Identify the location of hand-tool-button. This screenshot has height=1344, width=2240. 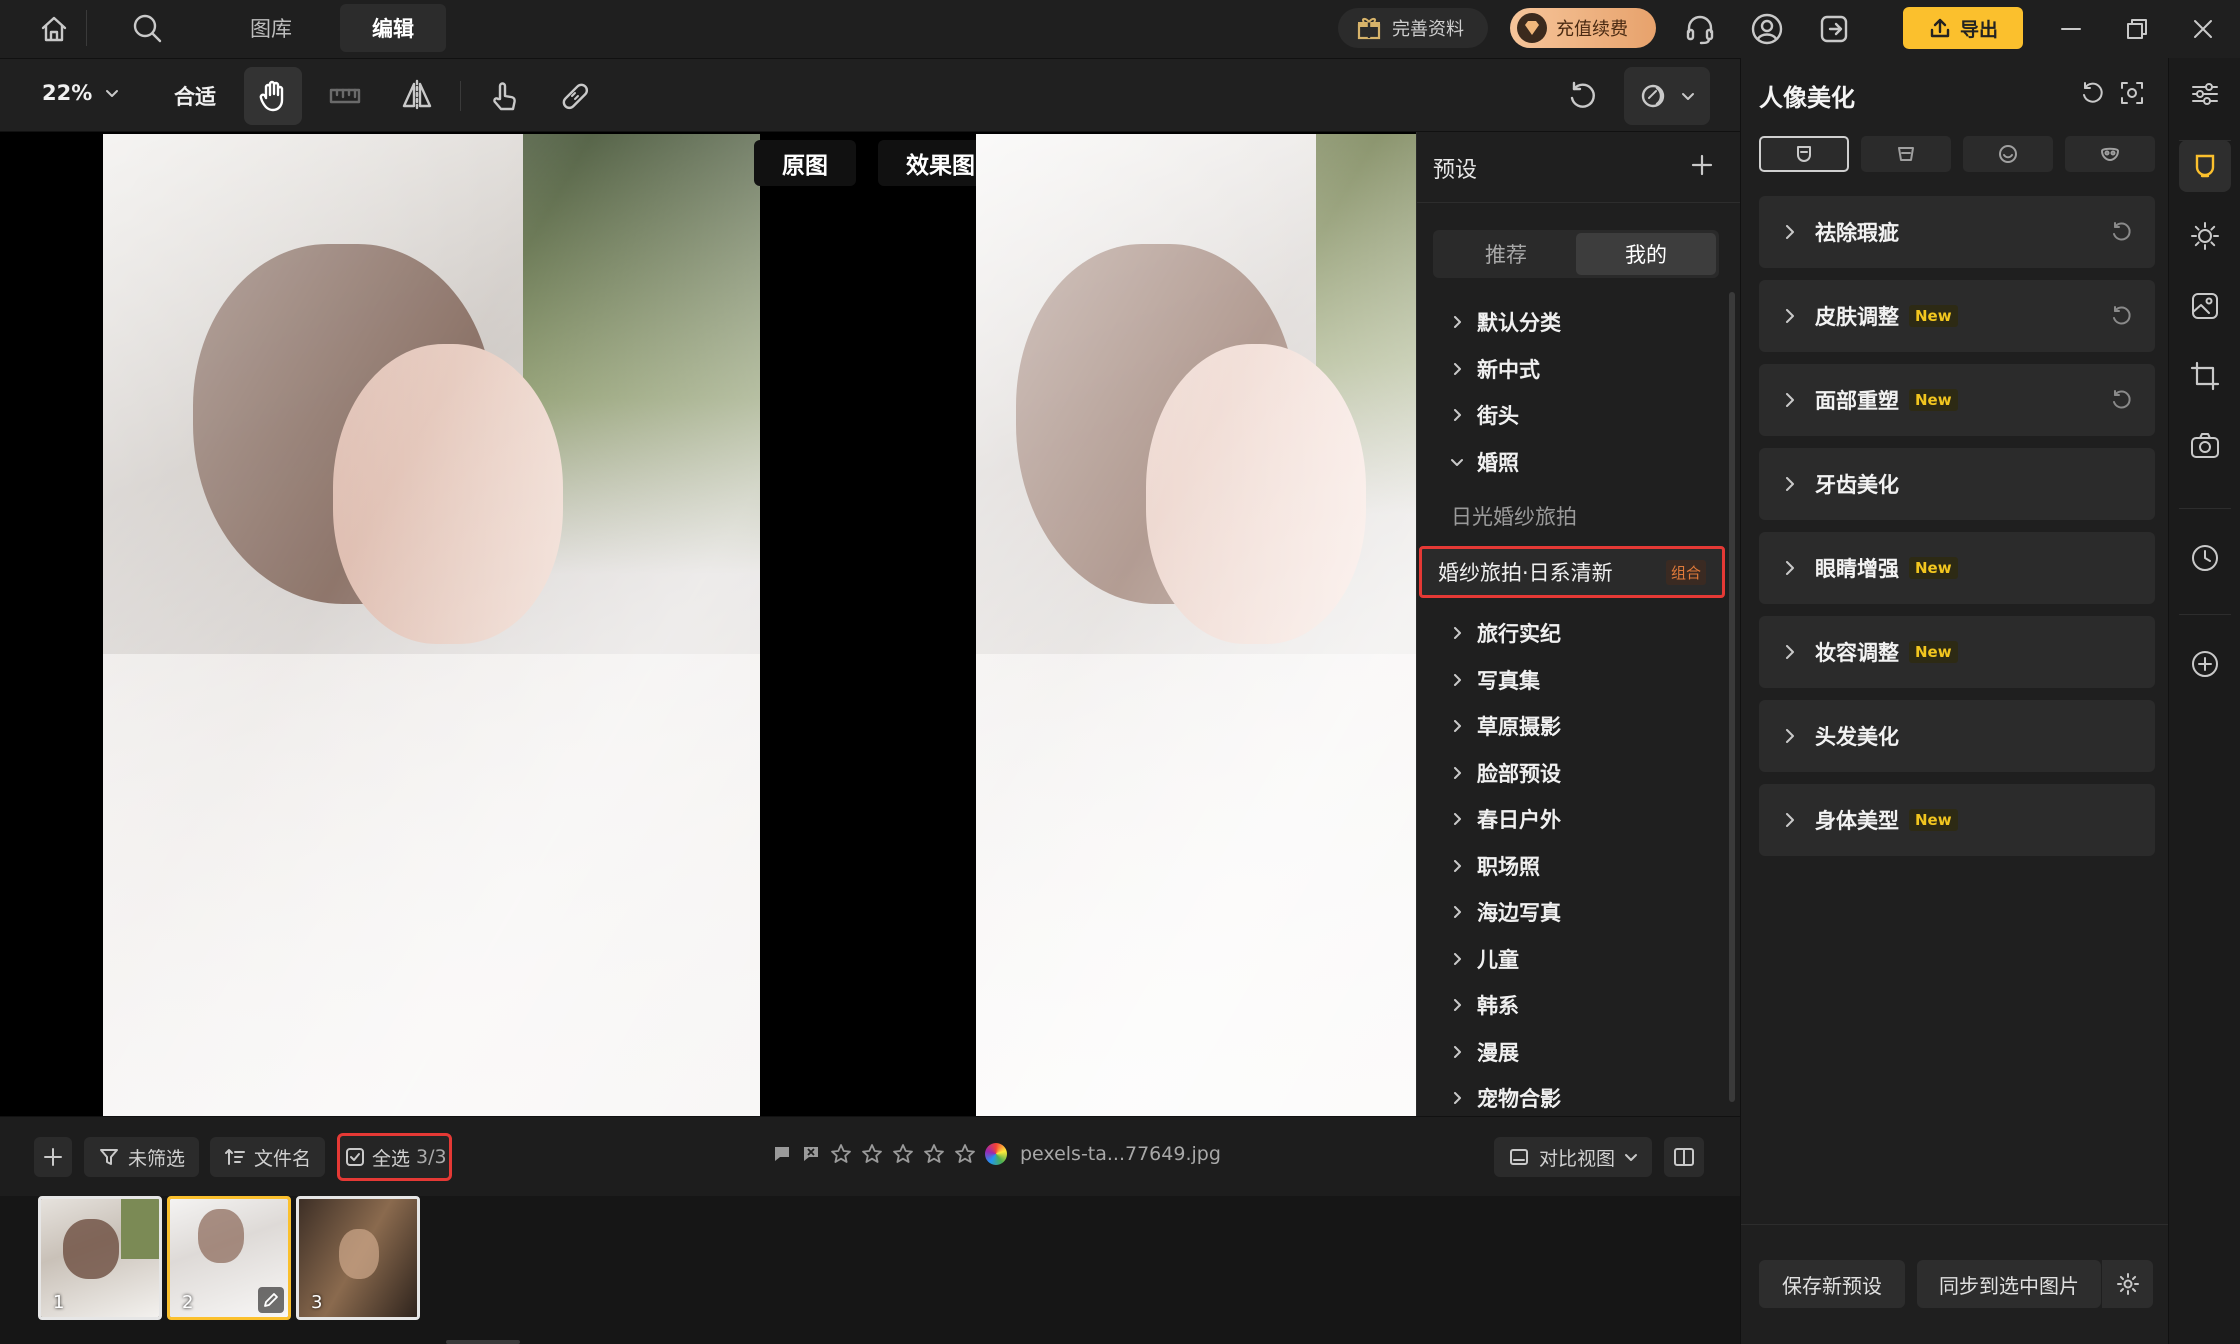
(273, 96).